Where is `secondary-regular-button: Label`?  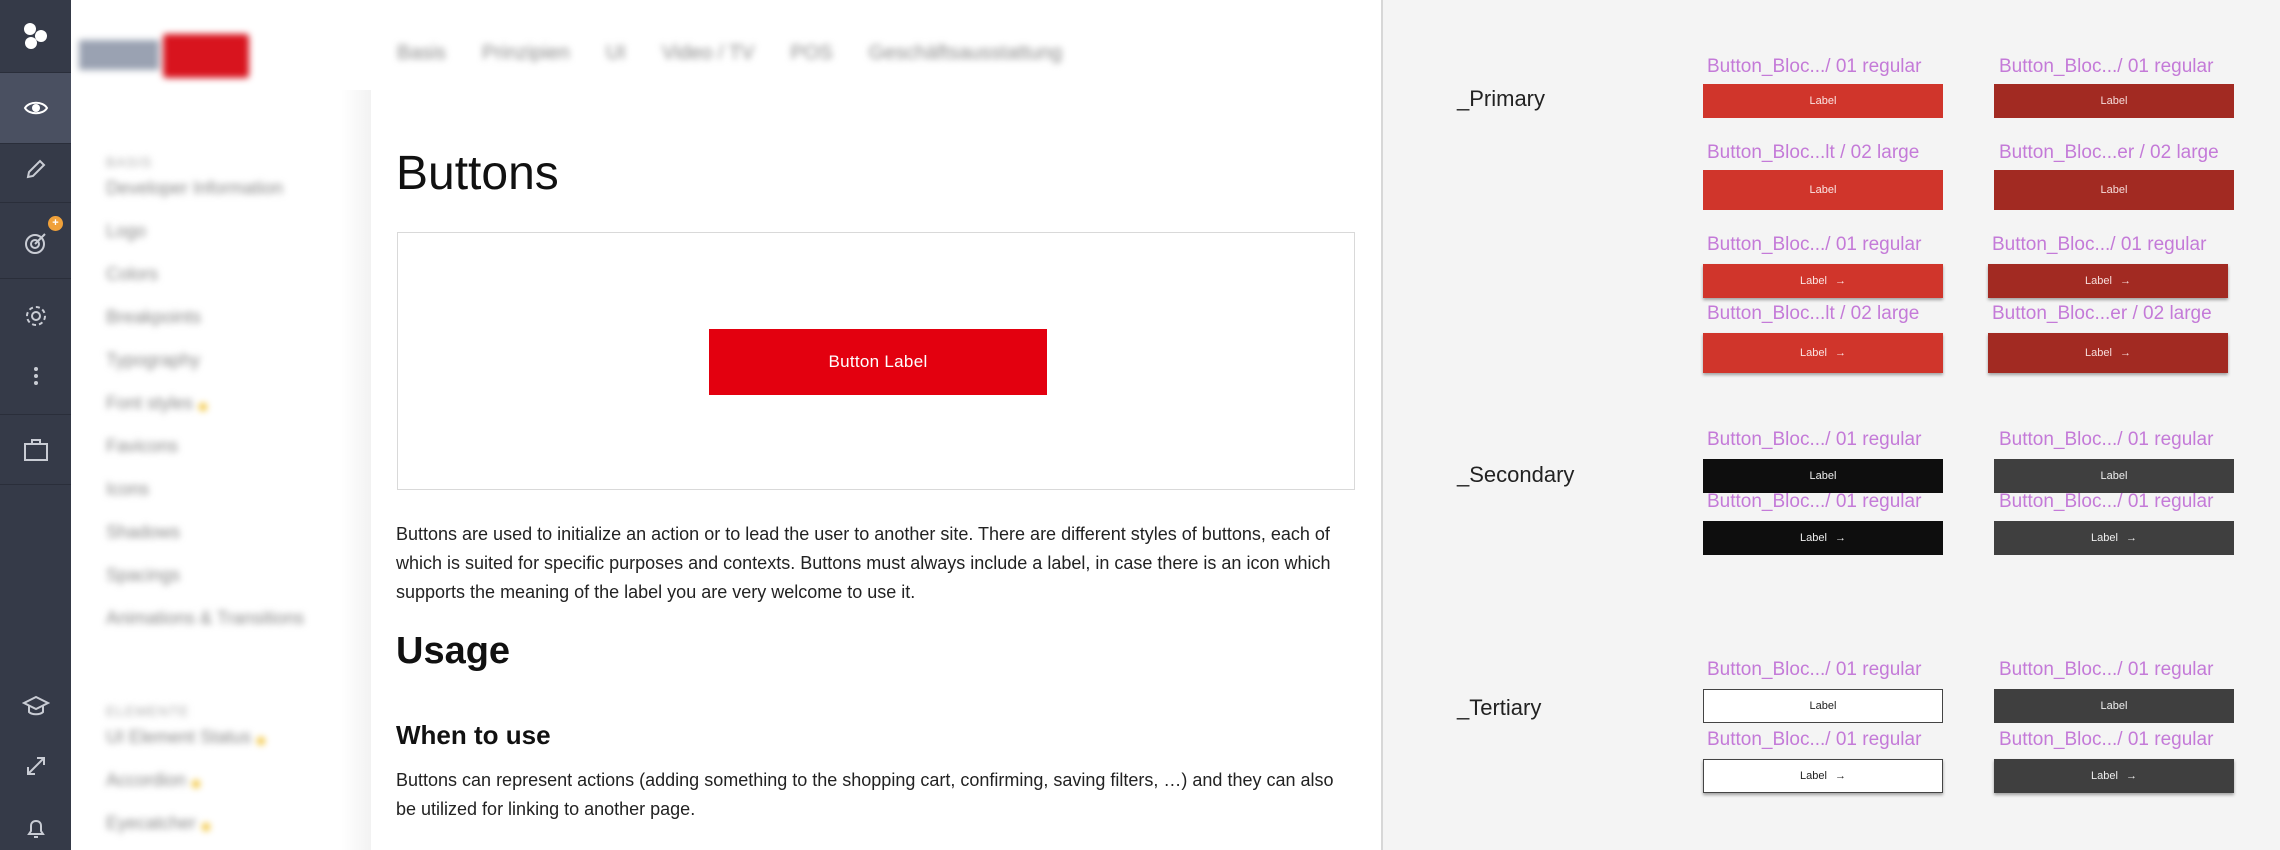 secondary-regular-button: Label is located at coordinates (1823, 476).